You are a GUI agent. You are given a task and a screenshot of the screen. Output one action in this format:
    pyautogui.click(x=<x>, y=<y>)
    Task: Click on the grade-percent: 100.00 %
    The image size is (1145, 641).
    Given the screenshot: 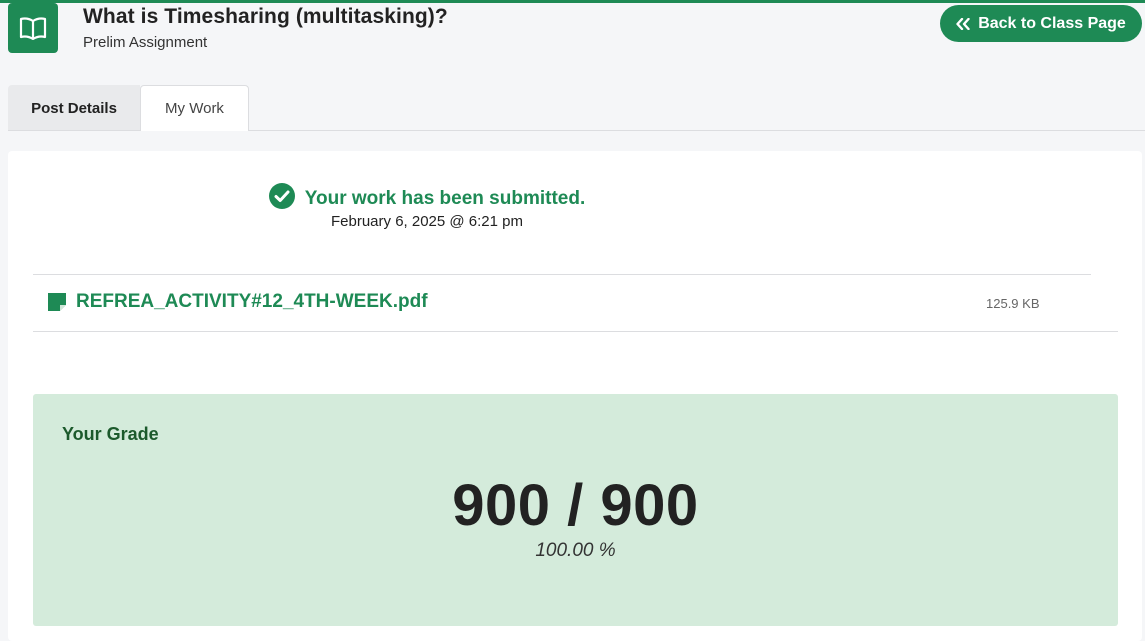 What is the action you would take?
    pyautogui.click(x=575, y=550)
    